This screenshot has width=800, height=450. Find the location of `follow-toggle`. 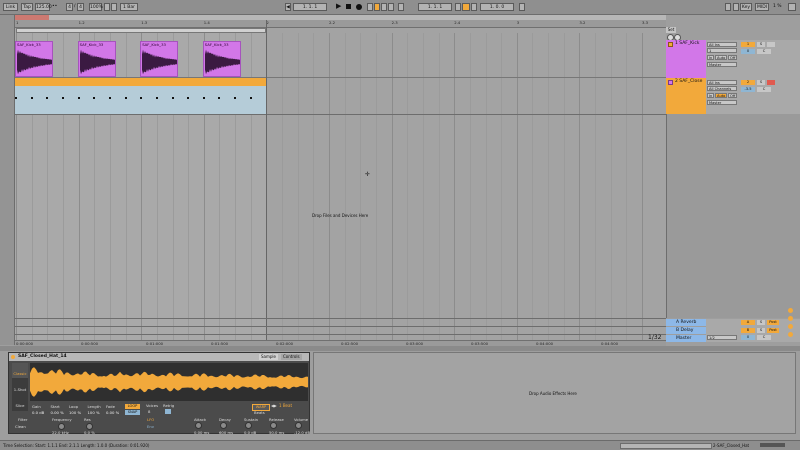

follow-toggle is located at coordinates (107, 7).